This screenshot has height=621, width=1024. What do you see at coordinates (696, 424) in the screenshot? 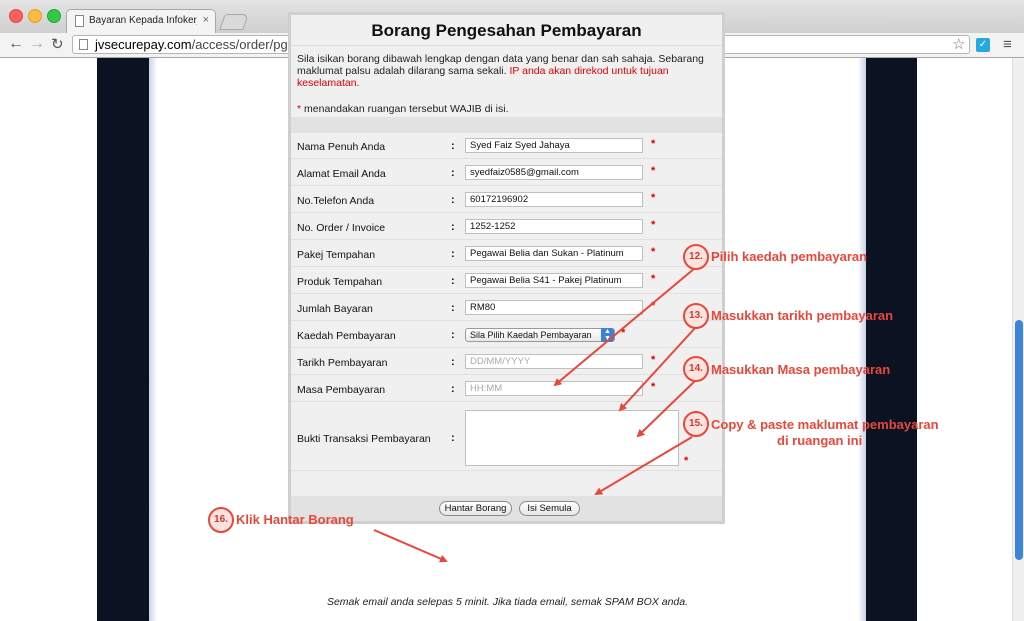
I see `annotation-badge-15: 15.` at bounding box center [696, 424].